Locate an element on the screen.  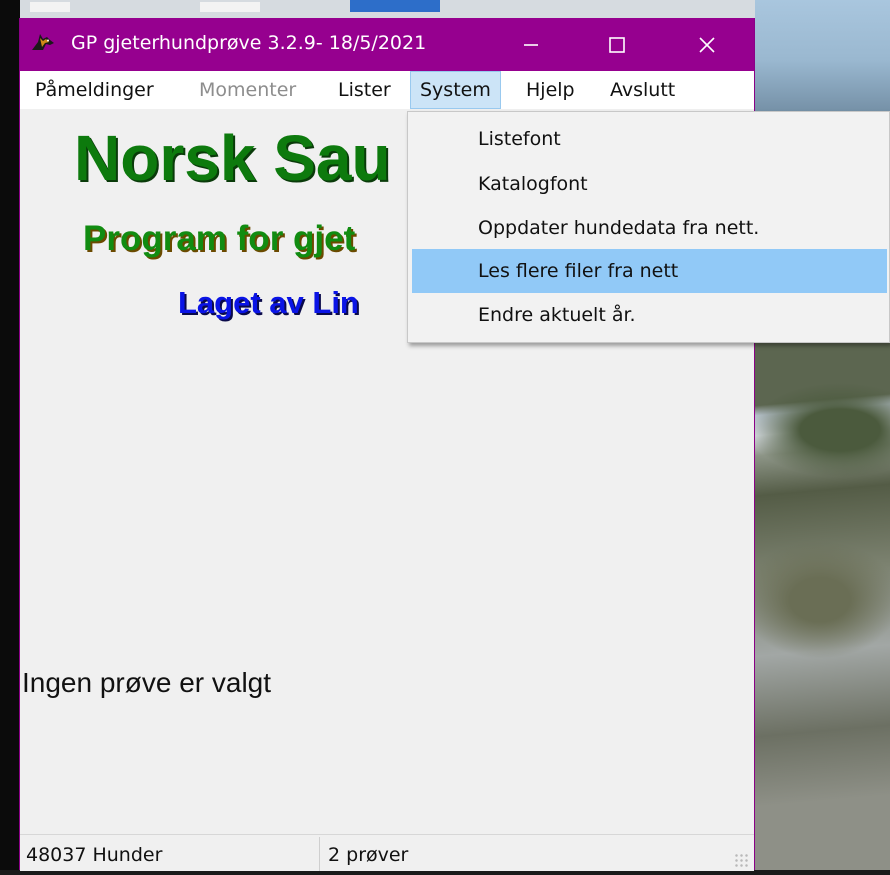
menu-pameldinger: Påmeldinger is located at coordinates (94, 90).